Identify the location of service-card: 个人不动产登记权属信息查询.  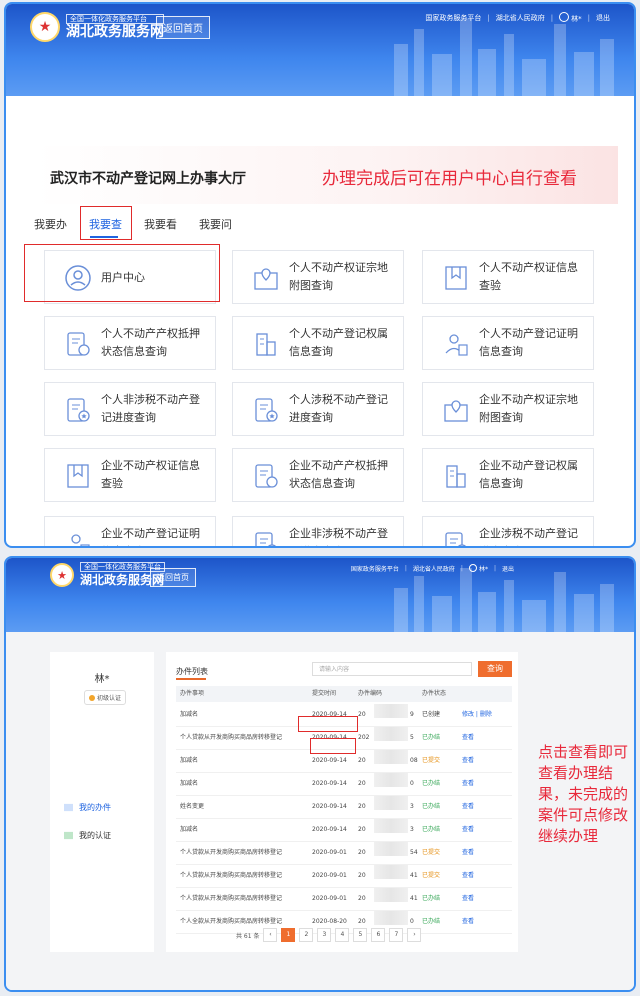
(318, 343).